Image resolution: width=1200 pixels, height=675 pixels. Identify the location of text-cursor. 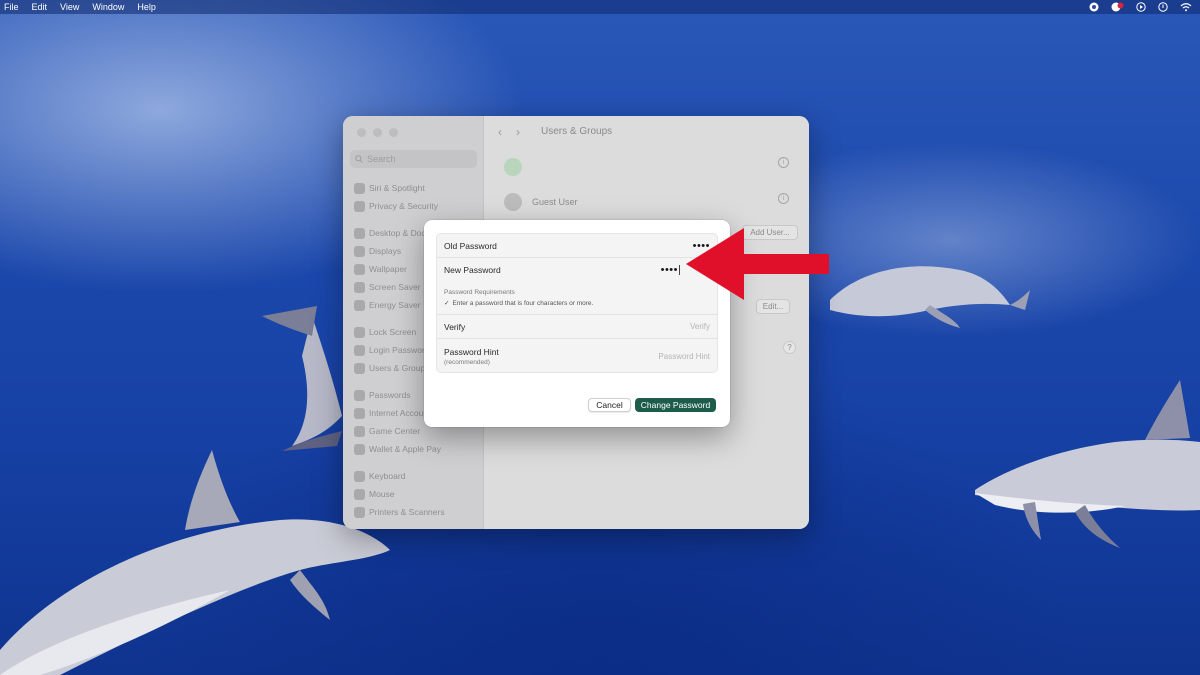
(679, 270).